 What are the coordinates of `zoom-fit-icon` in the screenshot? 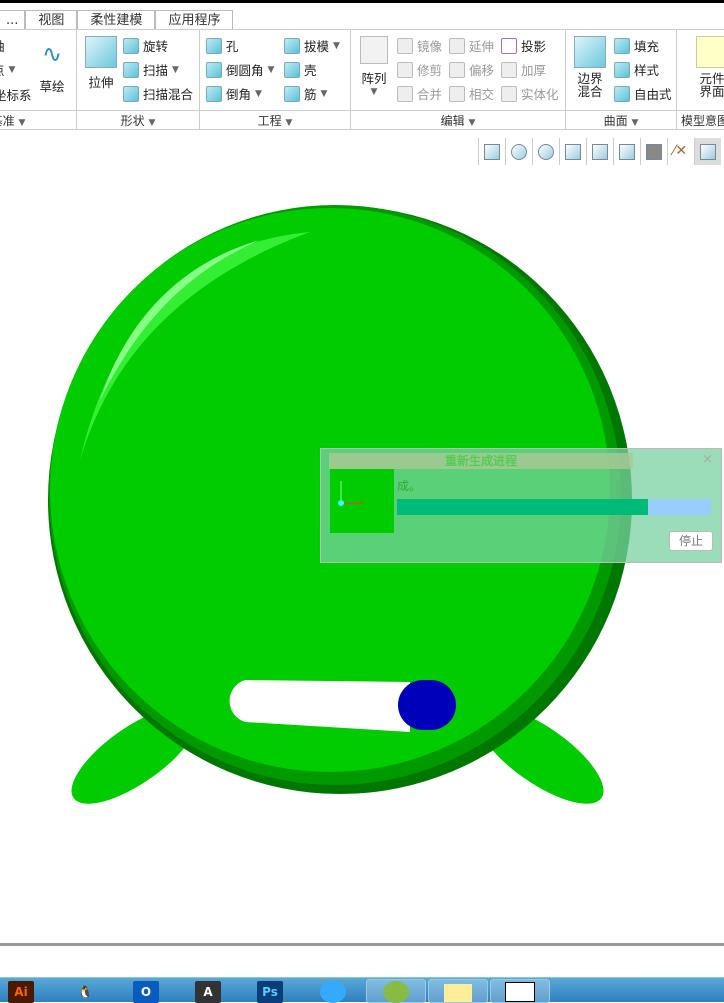 It's located at (492, 151).